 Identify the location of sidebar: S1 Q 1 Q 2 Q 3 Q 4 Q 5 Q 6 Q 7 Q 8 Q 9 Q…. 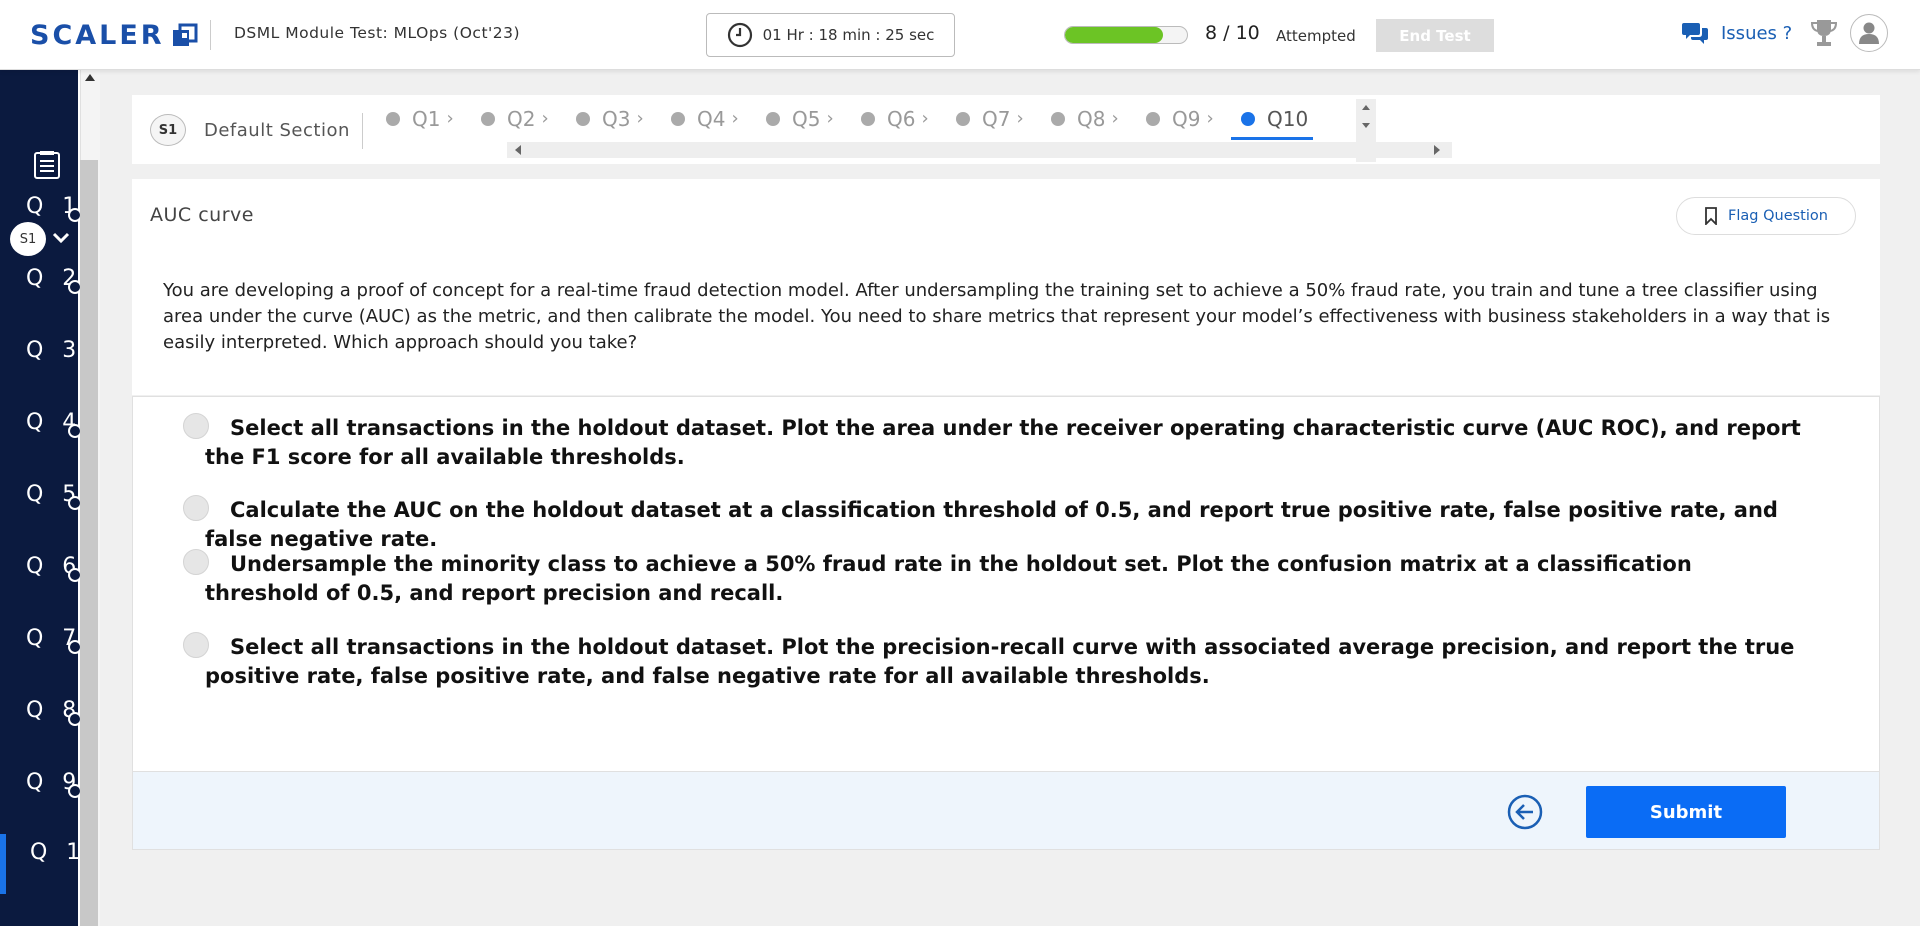
(50, 498).